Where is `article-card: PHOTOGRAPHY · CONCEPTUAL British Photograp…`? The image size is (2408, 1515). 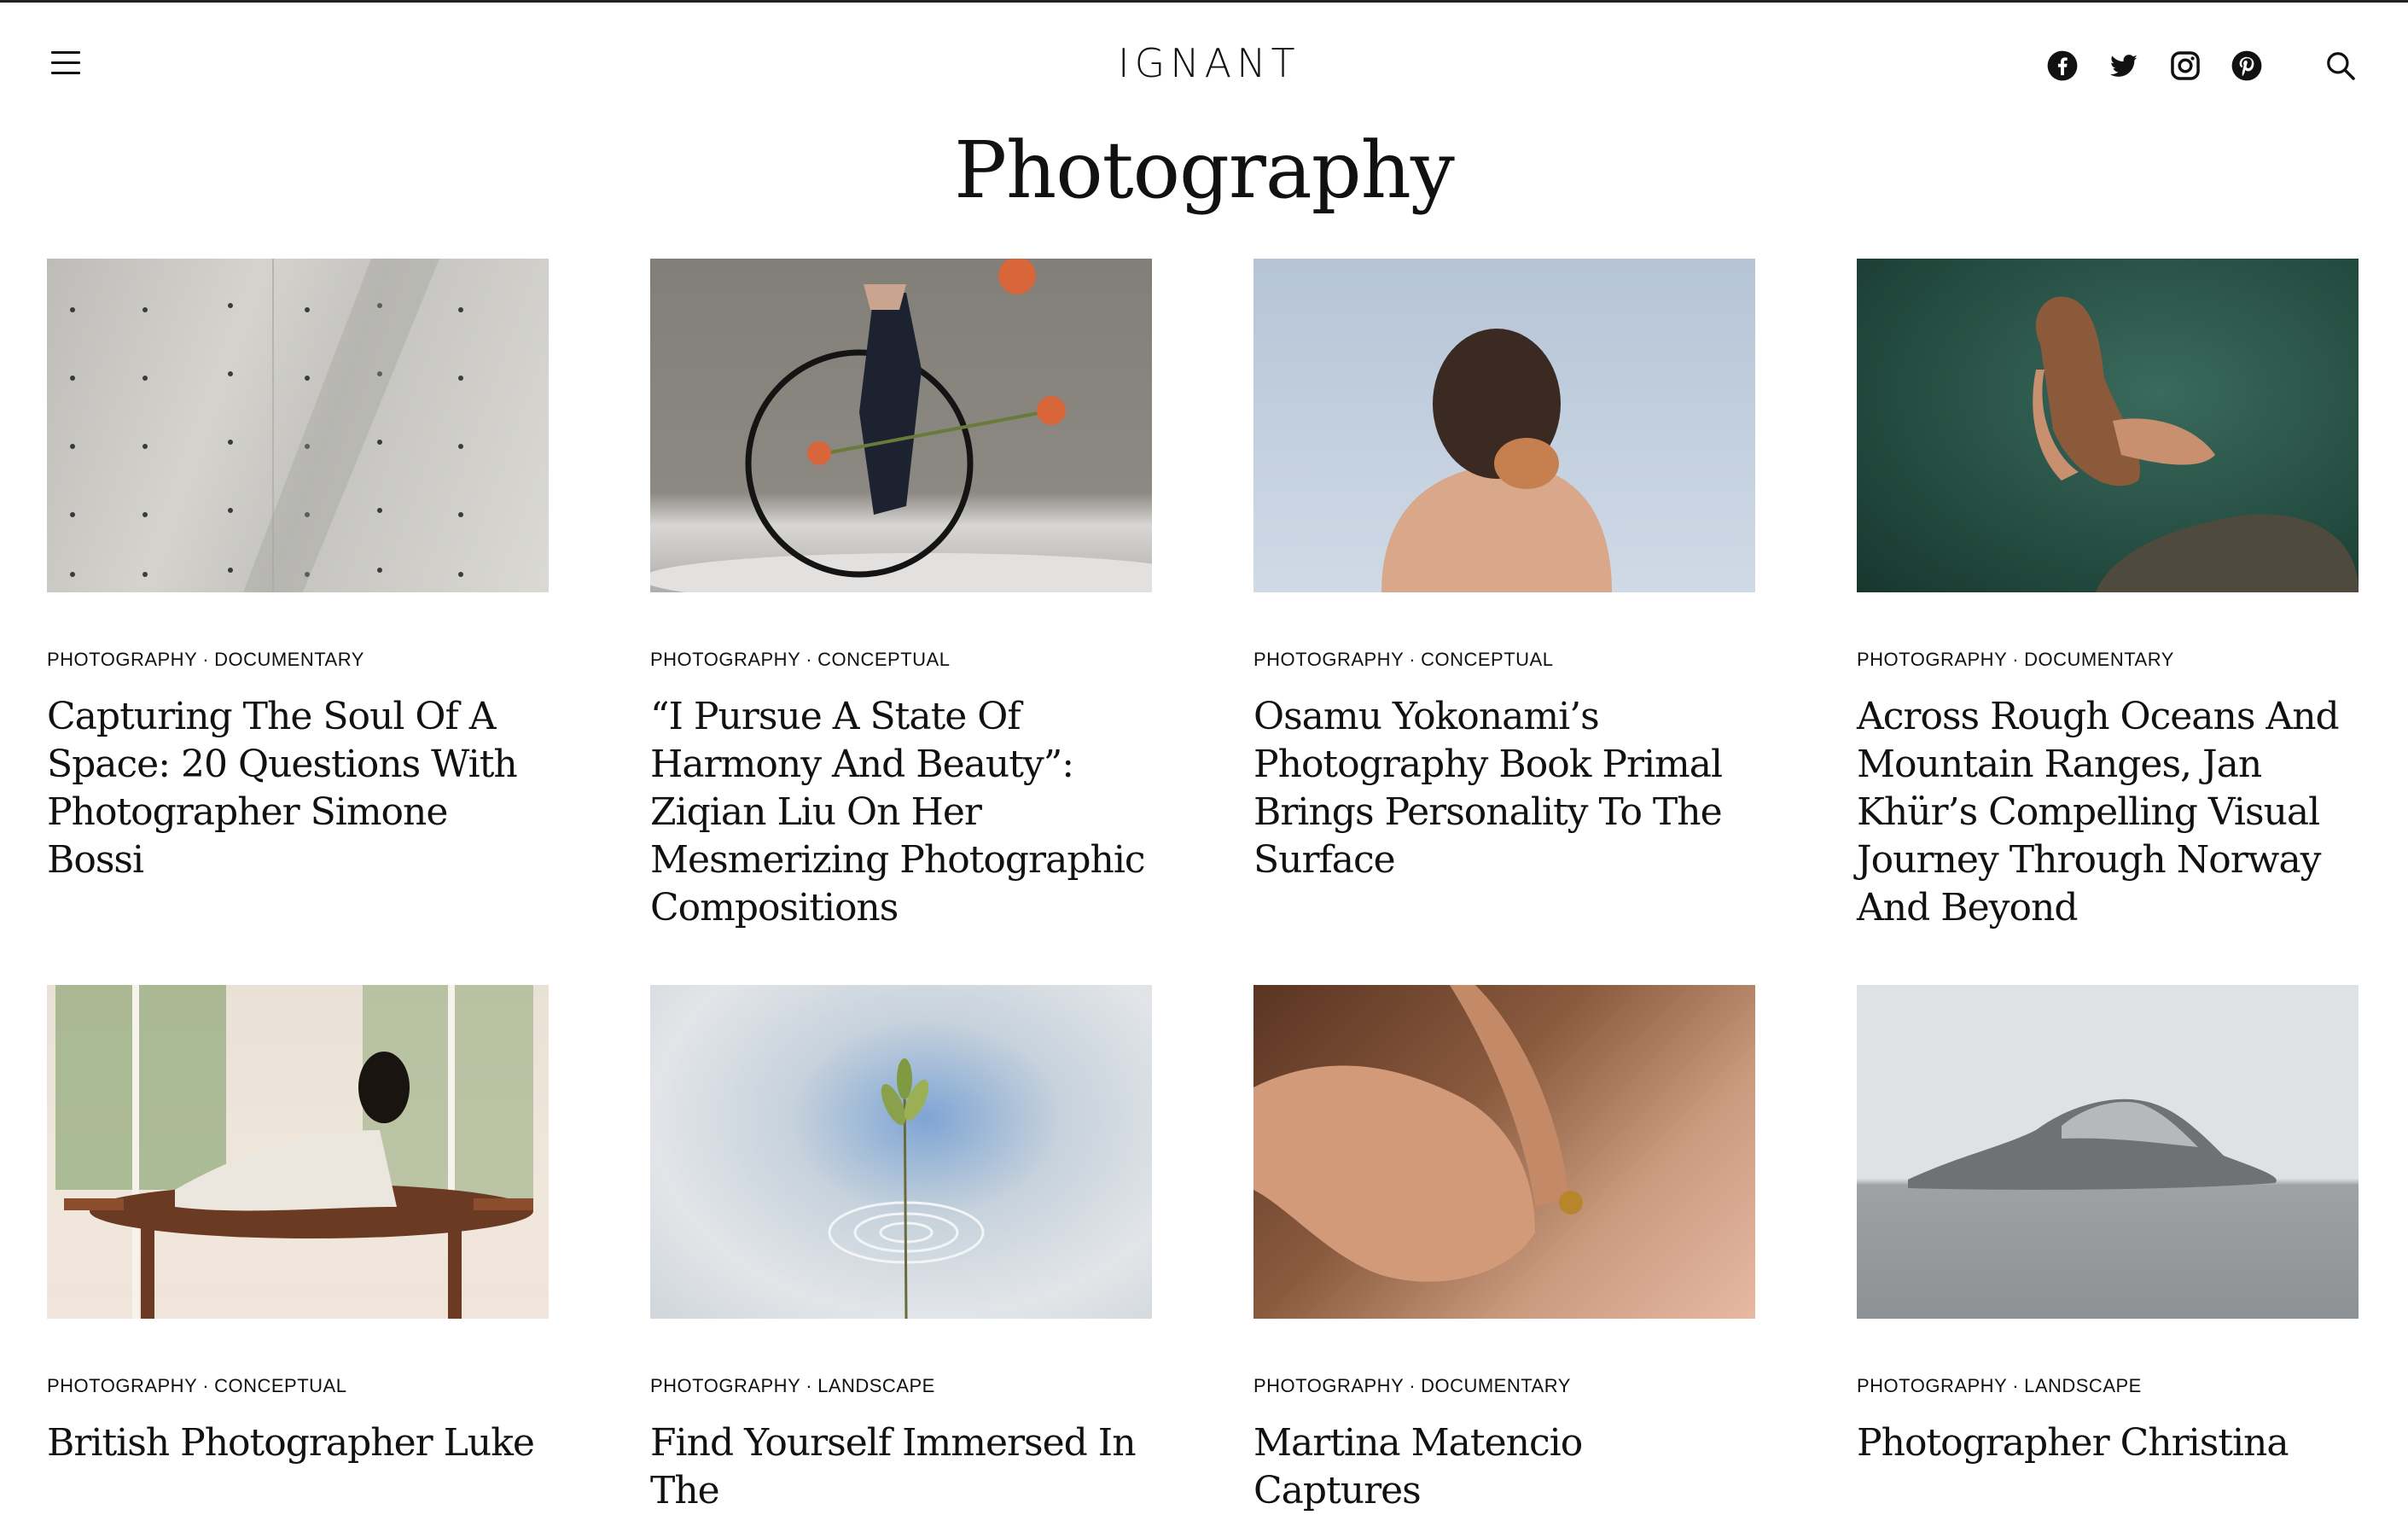
article-card: PHOTOGRAPHY · CONCEPTUAL British Photograp… is located at coordinates (298, 1226).